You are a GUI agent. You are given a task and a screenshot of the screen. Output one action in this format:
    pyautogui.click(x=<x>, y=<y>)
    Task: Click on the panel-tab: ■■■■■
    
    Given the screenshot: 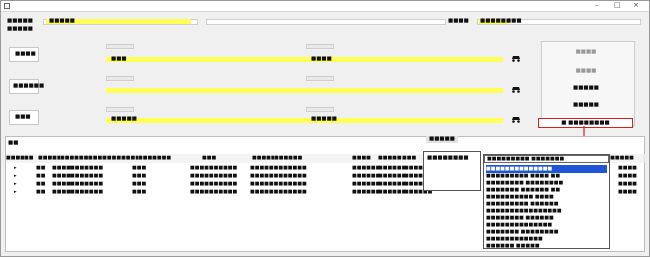 What is the action you would take?
    pyautogui.click(x=442, y=139)
    